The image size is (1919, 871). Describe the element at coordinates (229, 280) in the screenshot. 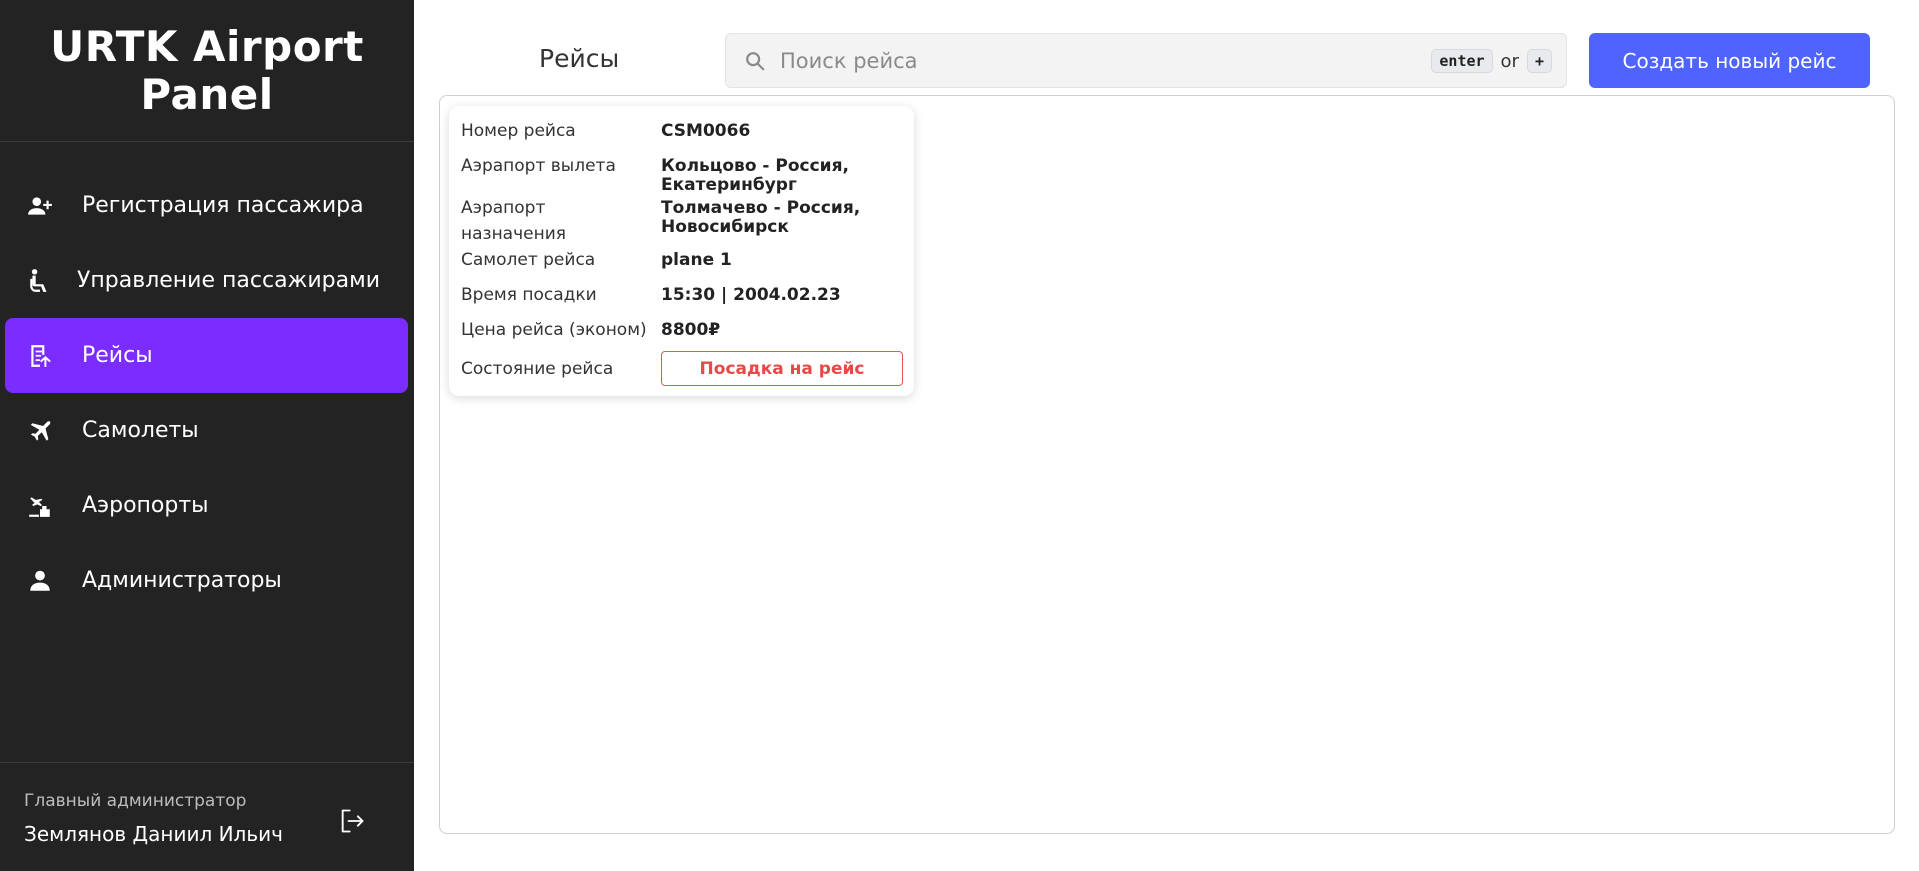

I see `sidebar-item-label: Управление пассажирами` at that location.